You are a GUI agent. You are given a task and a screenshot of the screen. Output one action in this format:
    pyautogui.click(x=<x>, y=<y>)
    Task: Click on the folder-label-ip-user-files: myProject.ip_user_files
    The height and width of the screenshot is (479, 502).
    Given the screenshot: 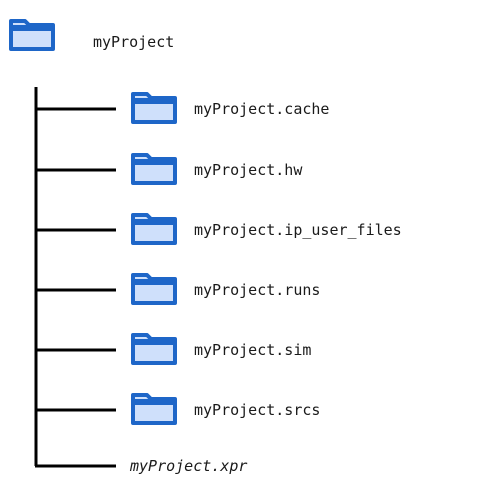 What is the action you would take?
    pyautogui.click(x=298, y=230)
    